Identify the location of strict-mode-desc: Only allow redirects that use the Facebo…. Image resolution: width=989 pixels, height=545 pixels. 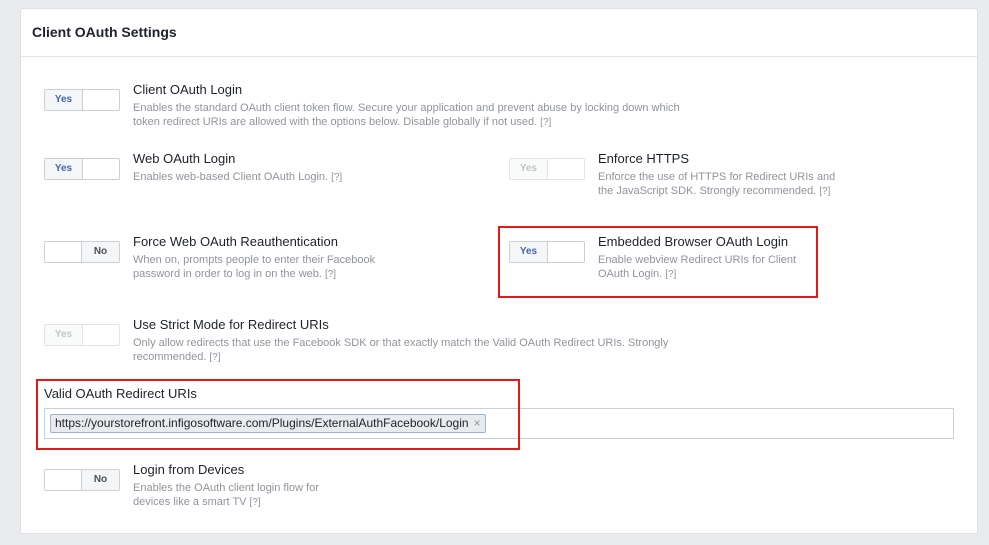
(428, 350).